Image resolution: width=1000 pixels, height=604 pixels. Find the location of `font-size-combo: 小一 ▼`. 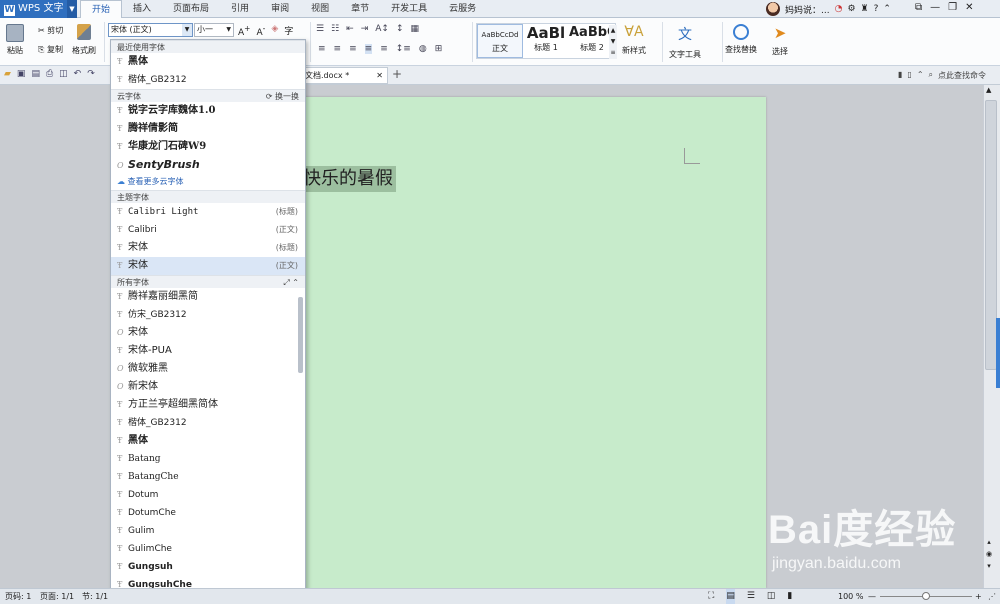

font-size-combo: 小一 ▼ is located at coordinates (214, 30).